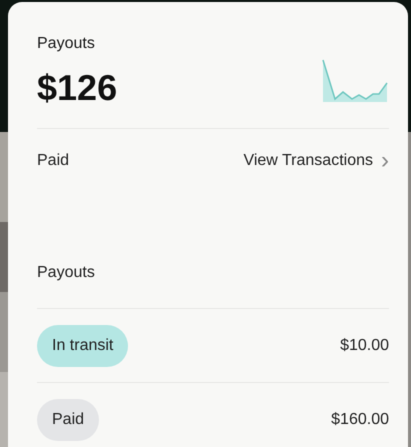  I want to click on payout-total: $126, so click(77, 88).